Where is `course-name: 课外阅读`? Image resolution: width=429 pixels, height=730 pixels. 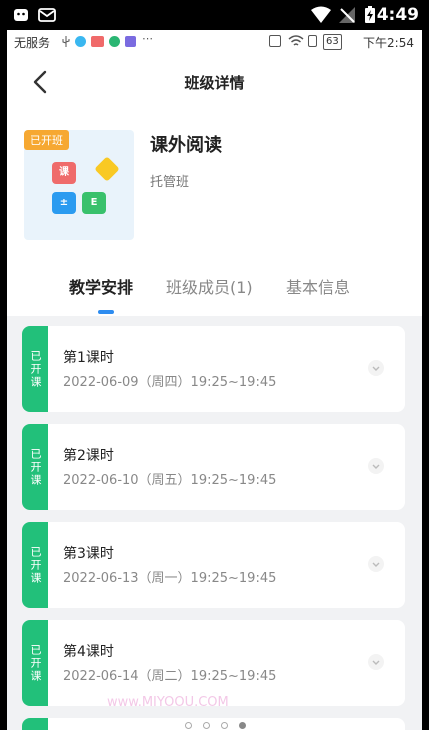 course-name: 课外阅读 is located at coordinates (186, 145).